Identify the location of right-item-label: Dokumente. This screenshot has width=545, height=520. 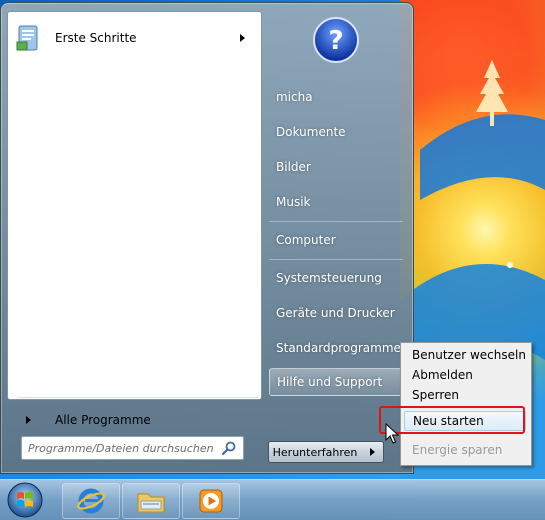
(311, 132).